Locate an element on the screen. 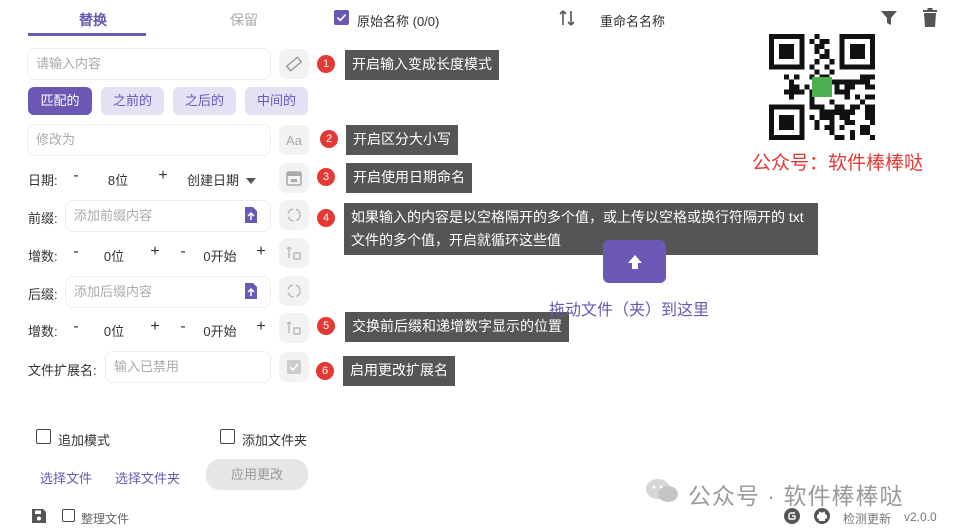  sort-icon is located at coordinates (567, 18).